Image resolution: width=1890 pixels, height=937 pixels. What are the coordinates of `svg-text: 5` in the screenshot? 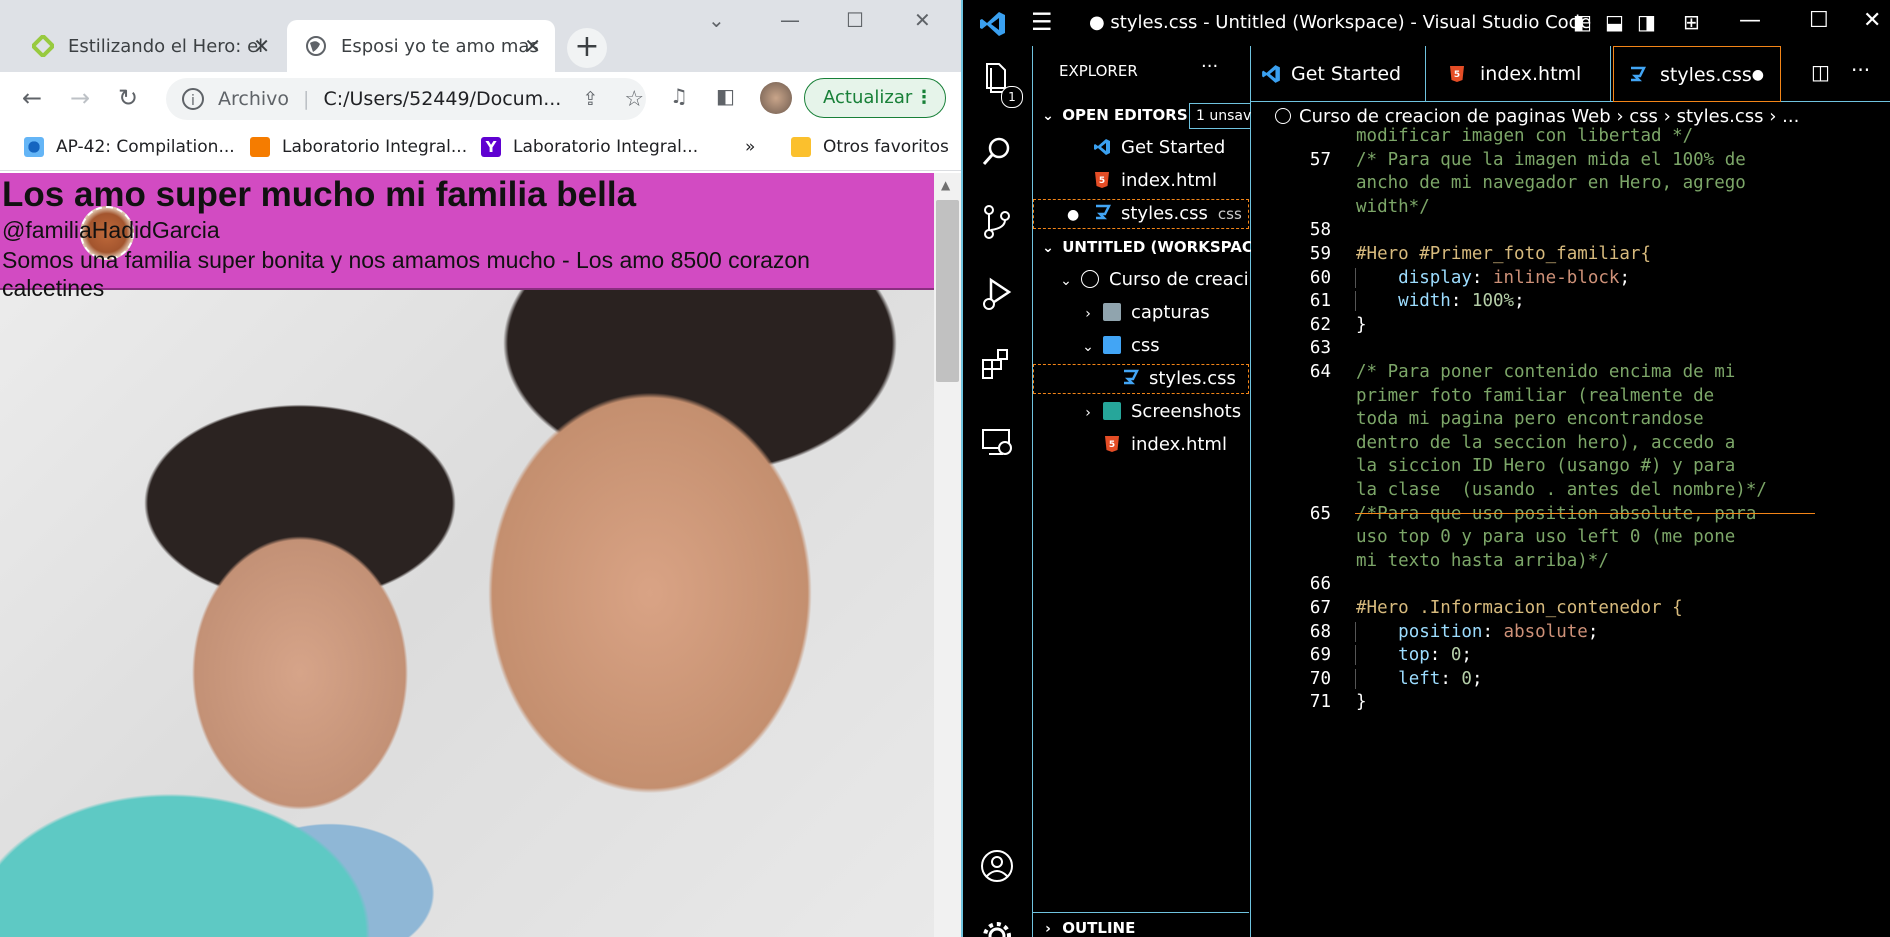 It's located at (1457, 75).